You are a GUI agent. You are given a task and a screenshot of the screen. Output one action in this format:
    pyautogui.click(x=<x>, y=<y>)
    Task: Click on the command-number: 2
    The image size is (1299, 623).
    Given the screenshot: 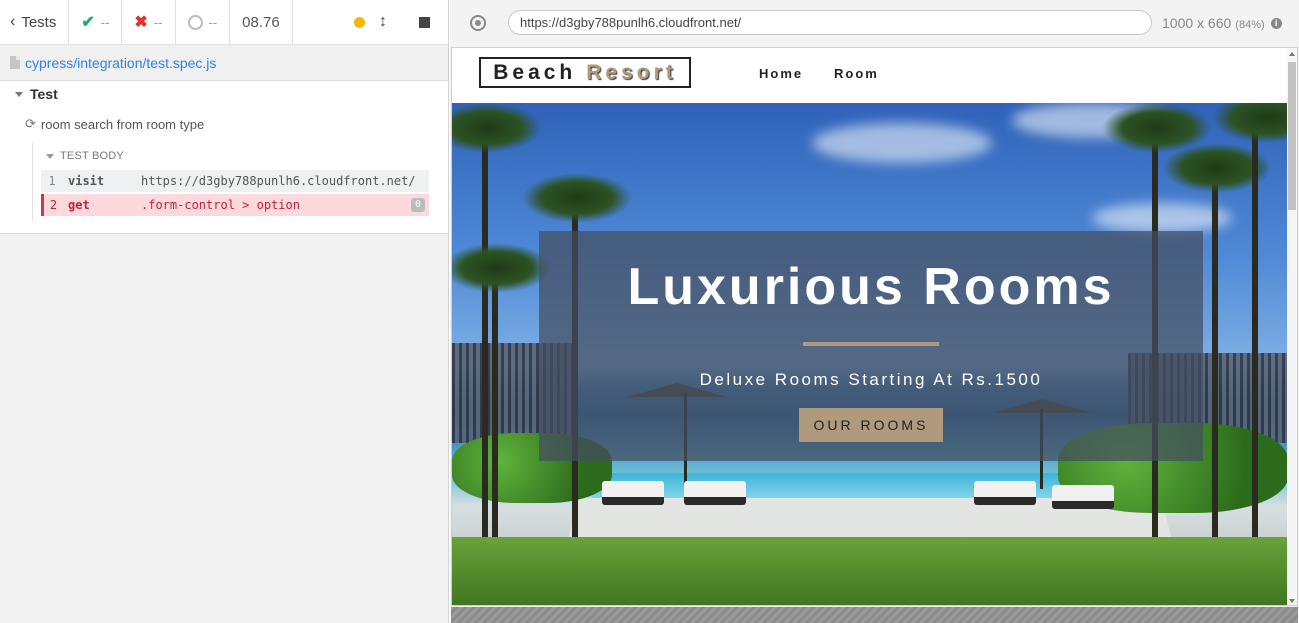 What is the action you would take?
    pyautogui.click(x=53, y=205)
    